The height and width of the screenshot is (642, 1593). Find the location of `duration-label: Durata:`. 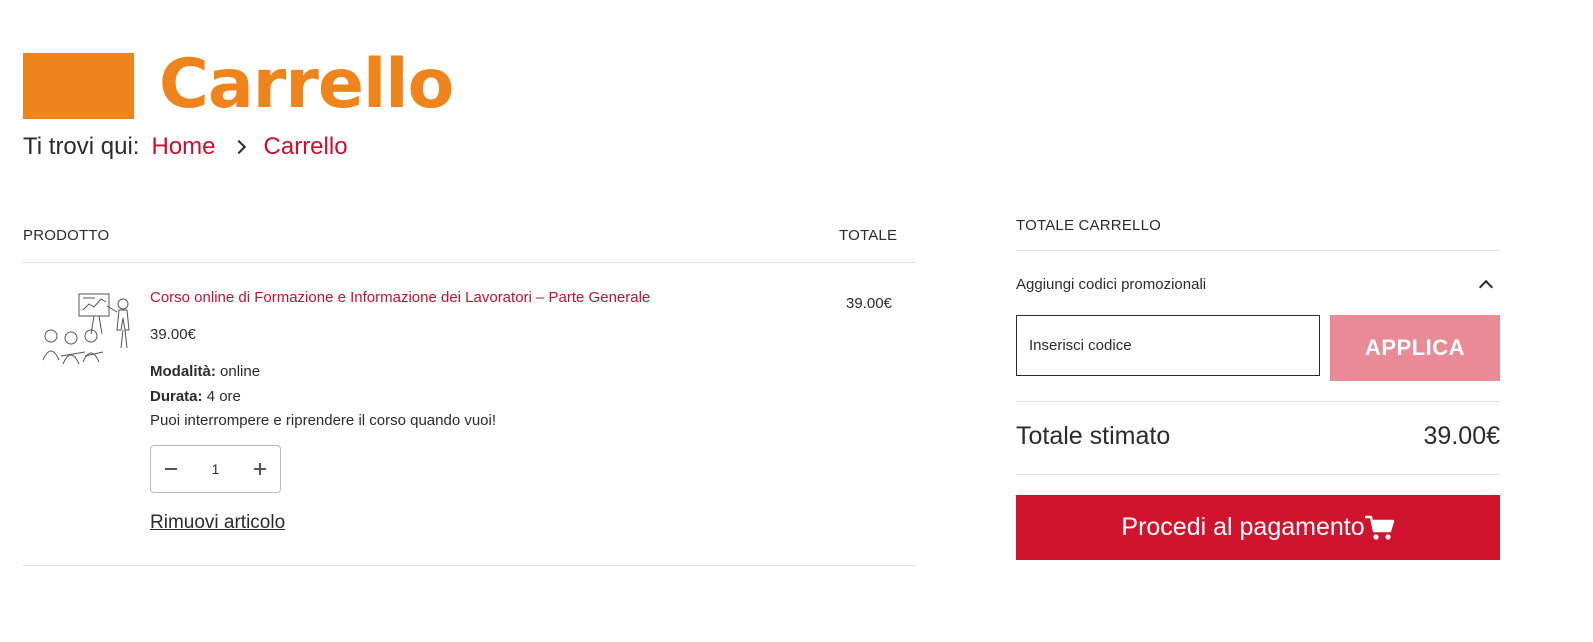

duration-label: Durata: is located at coordinates (176, 396).